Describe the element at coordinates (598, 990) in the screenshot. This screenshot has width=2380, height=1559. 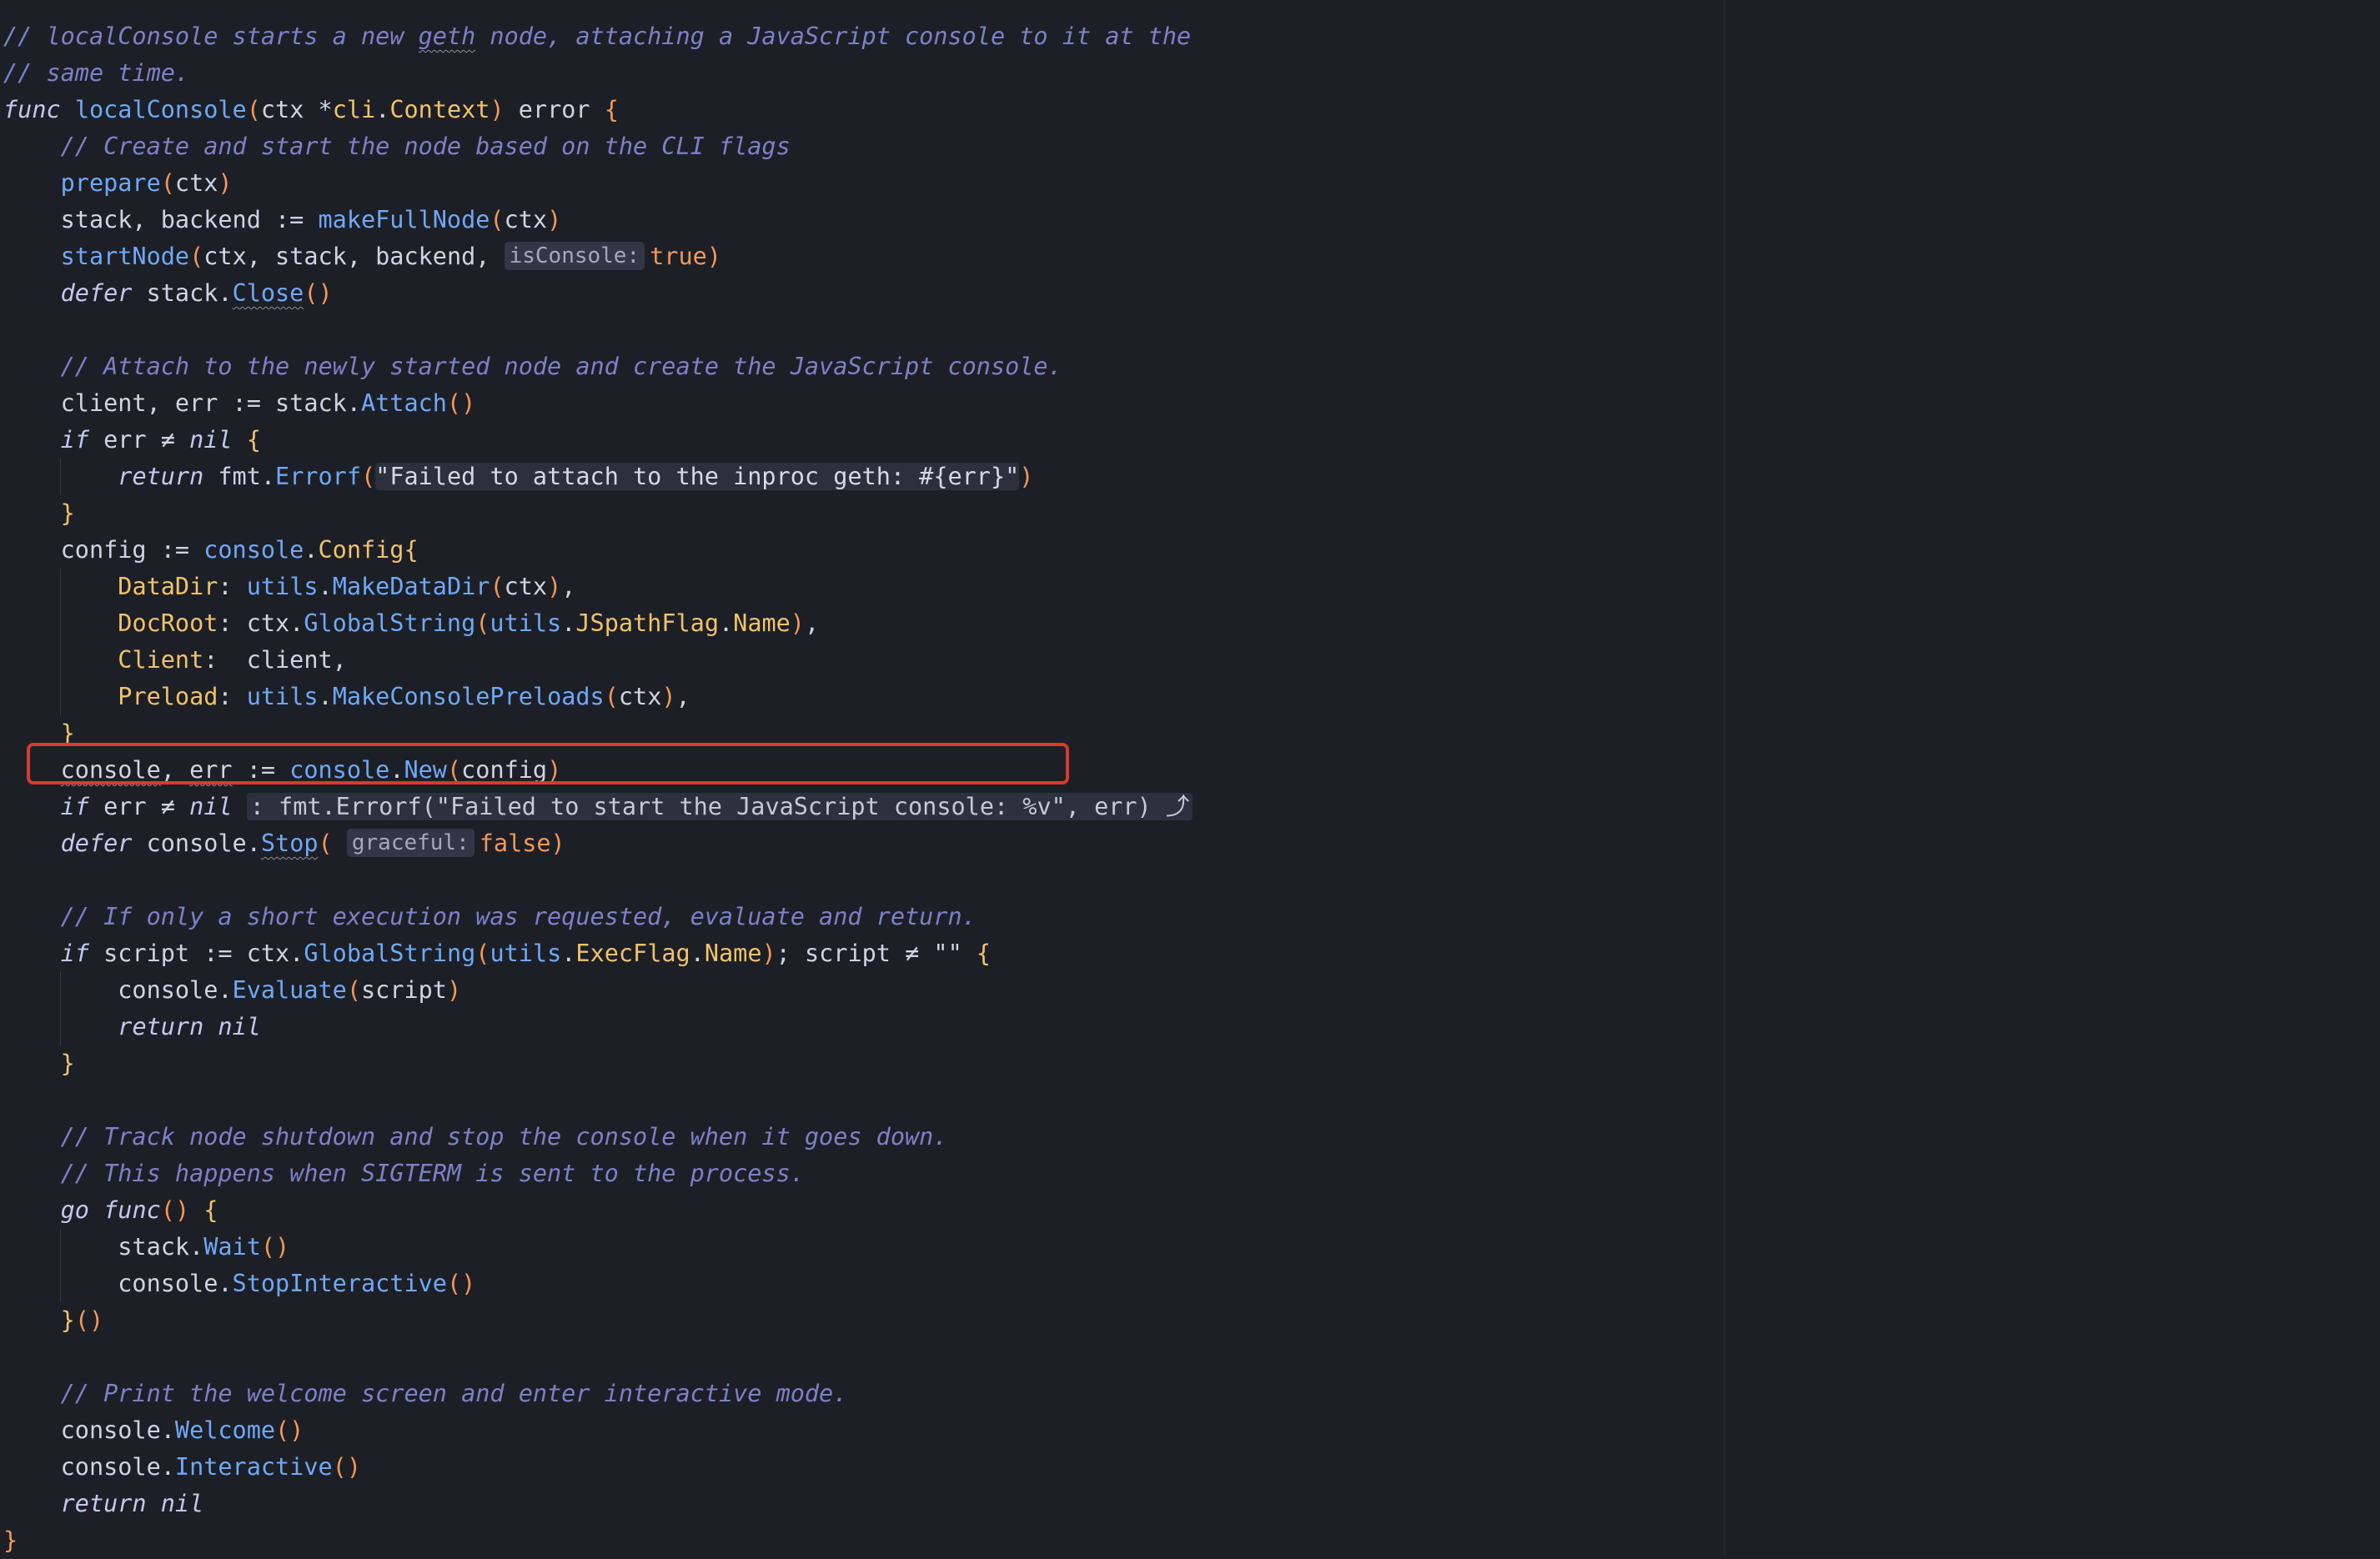
I see `code-line: console.Evaluate(script)` at that location.